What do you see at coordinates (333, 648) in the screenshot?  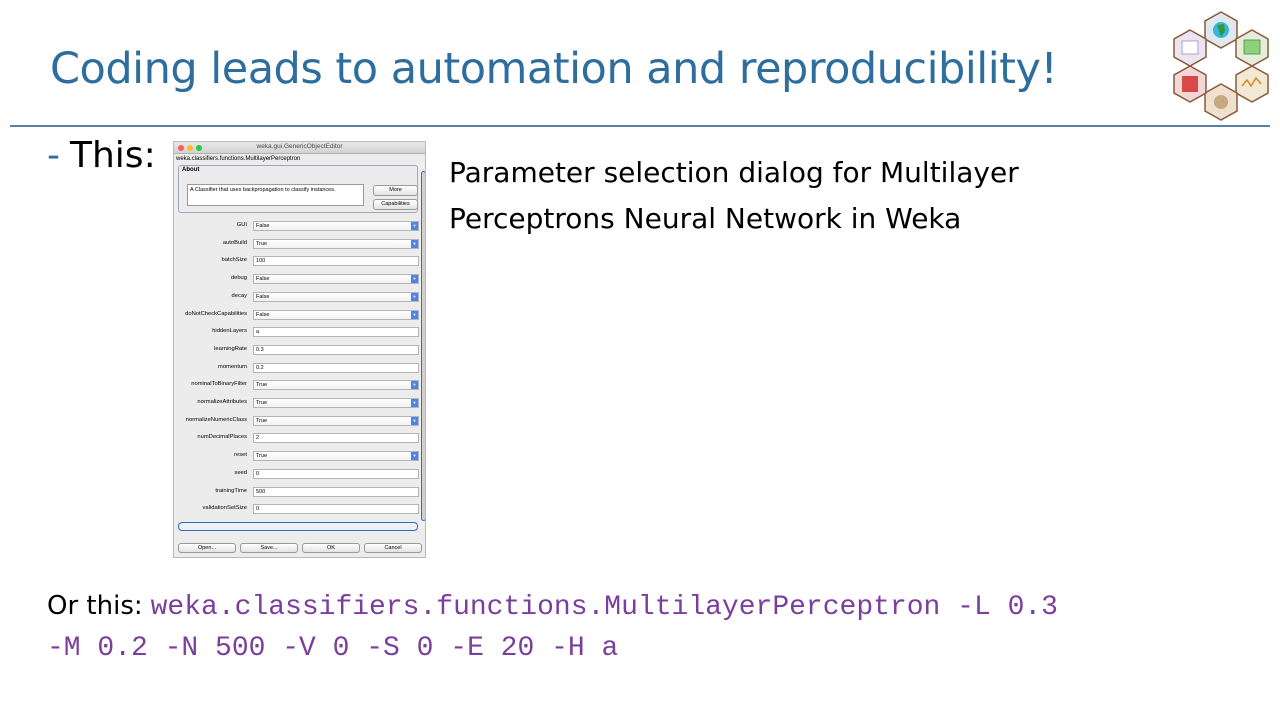 I see `command-text-line: -M 0.2 -N 500 -V 0 -S 0 -E 20 -H a` at bounding box center [333, 648].